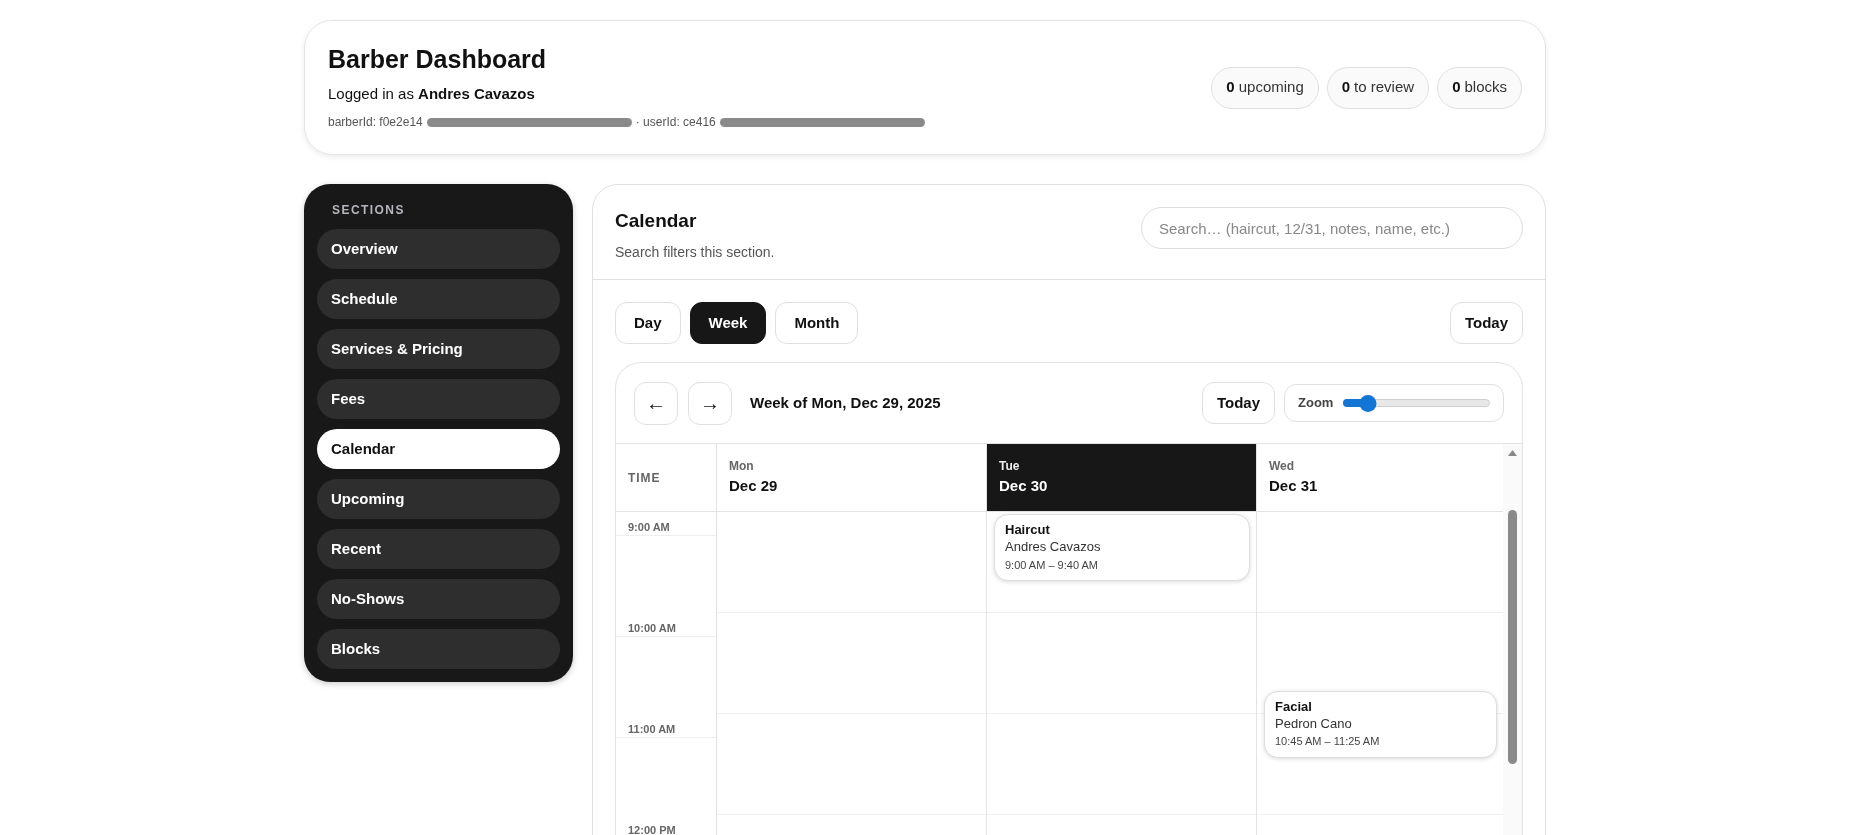 The width and height of the screenshot is (1850, 835). I want to click on appointment-time: 9:00 AM – 9:40 AM, so click(1052, 565).